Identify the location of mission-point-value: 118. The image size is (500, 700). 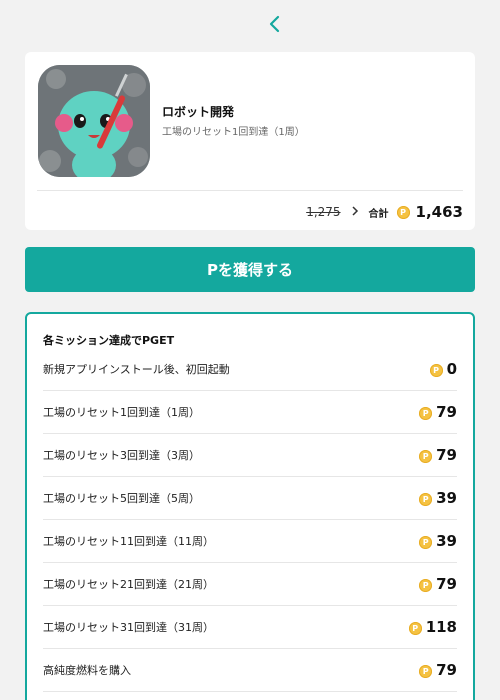
(441, 627).